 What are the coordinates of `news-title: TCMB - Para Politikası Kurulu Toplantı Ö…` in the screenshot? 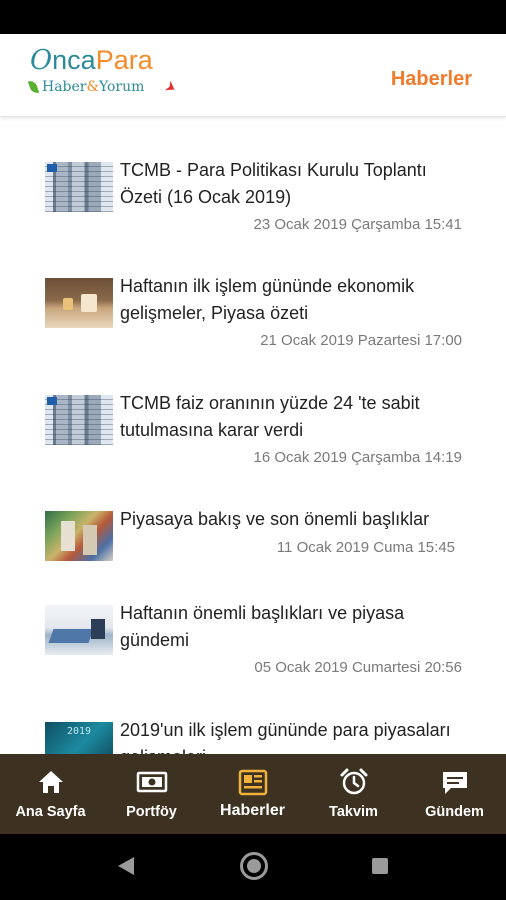 It's located at (273, 183).